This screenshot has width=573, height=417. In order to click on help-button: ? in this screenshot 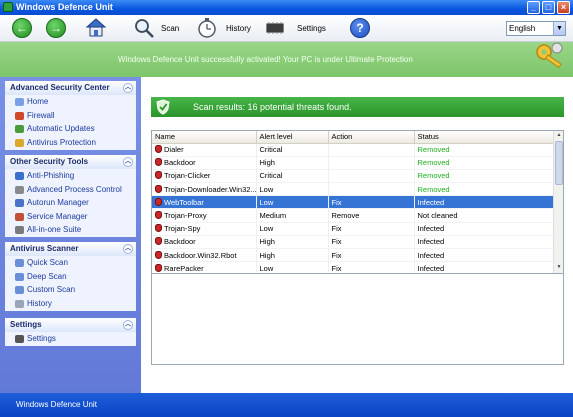, I will do `click(360, 28)`.